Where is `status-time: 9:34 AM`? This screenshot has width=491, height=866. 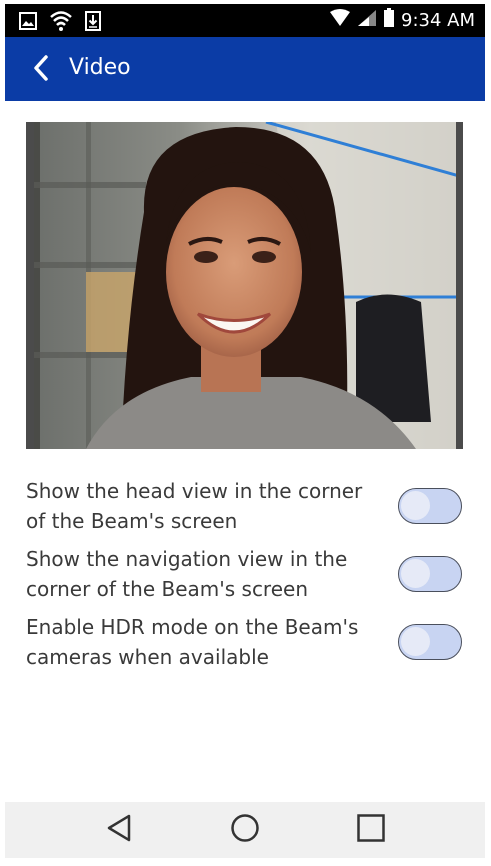 status-time: 9:34 AM is located at coordinates (438, 20).